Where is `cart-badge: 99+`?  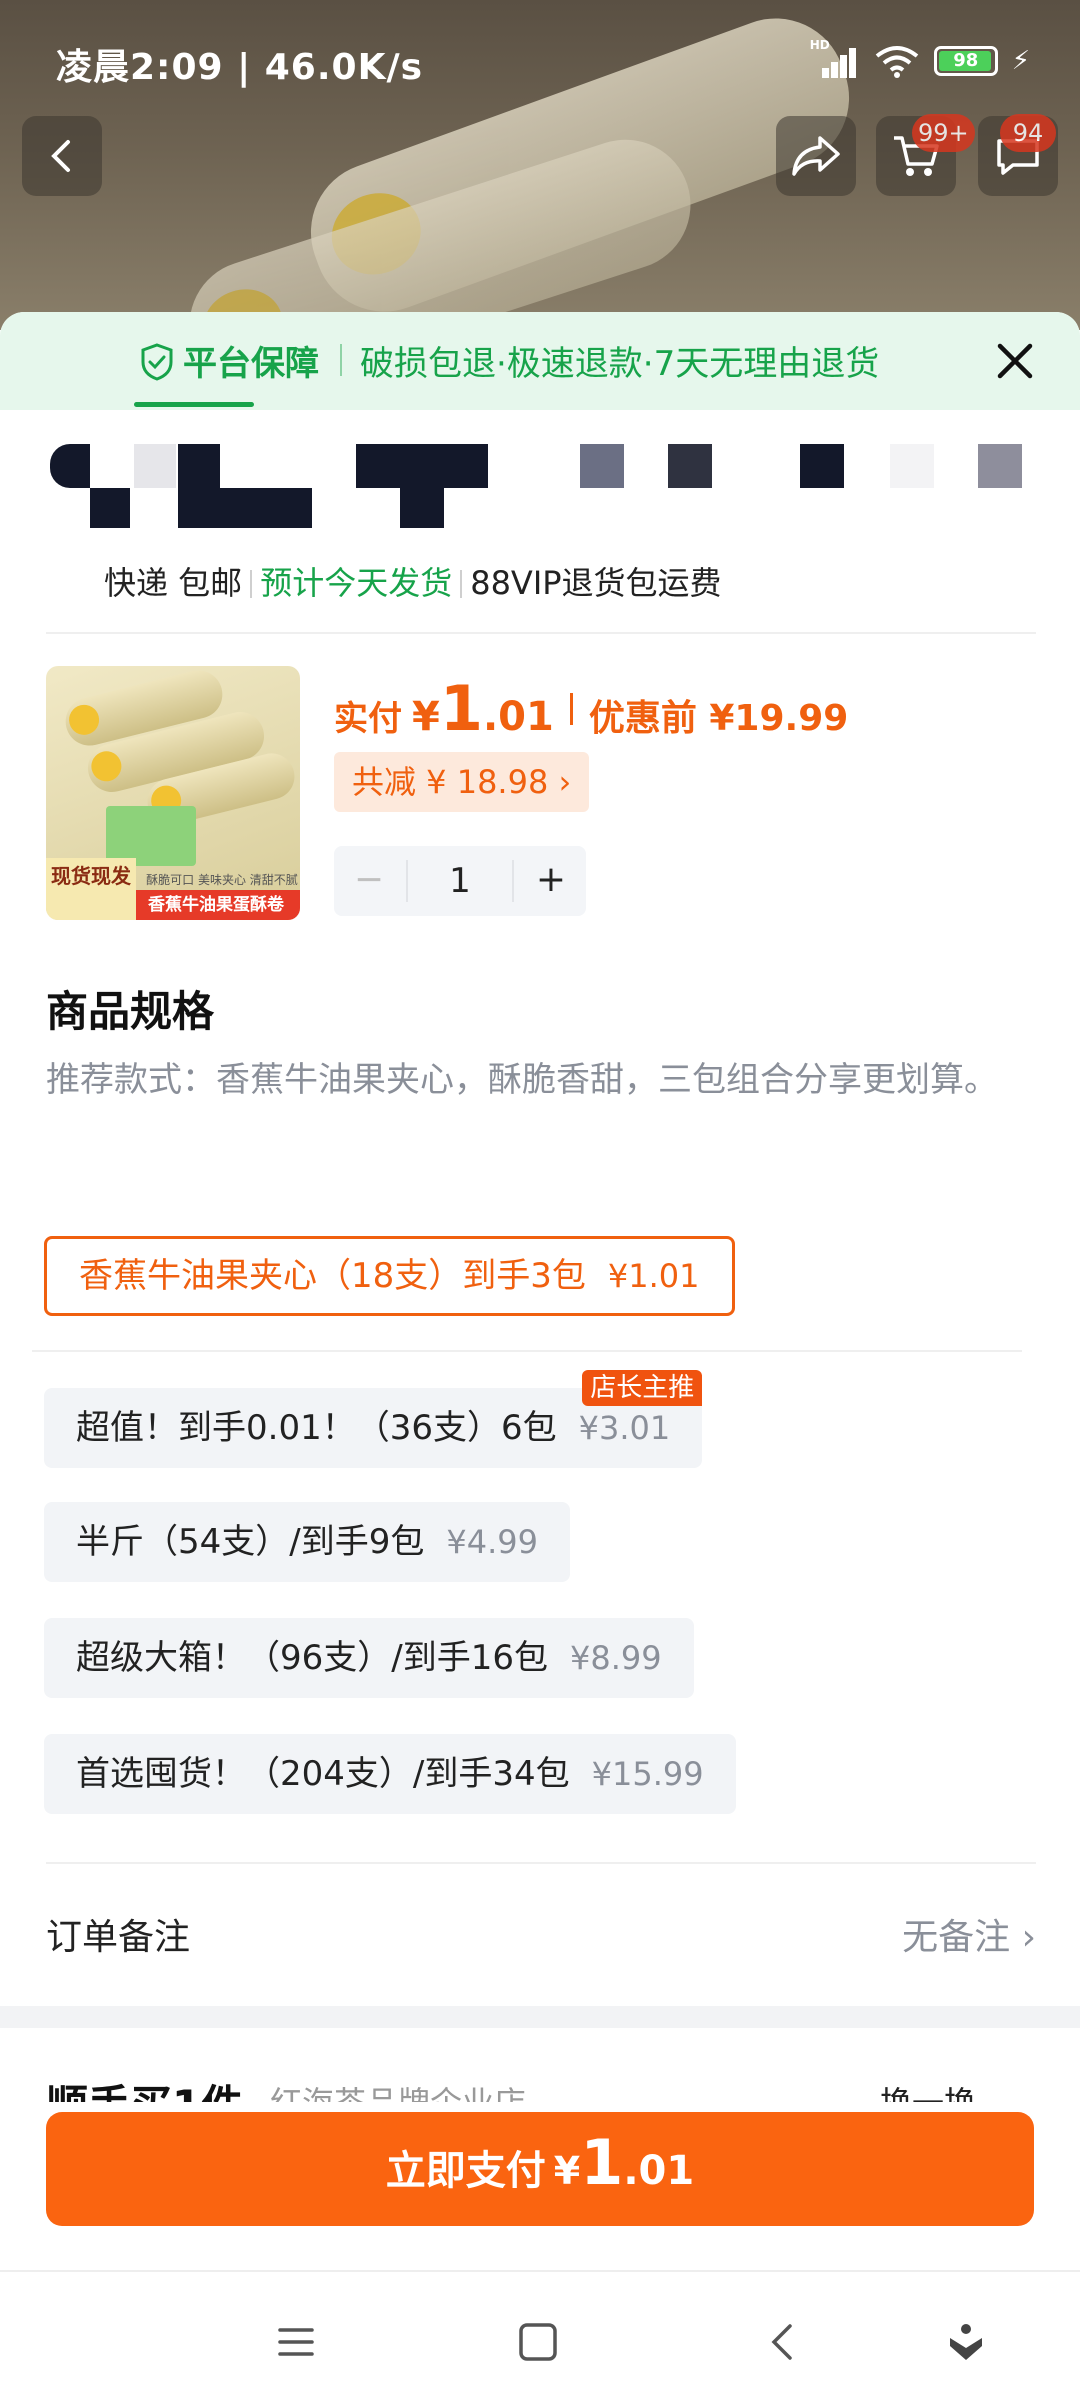
cart-badge: 99+ is located at coordinates (943, 133).